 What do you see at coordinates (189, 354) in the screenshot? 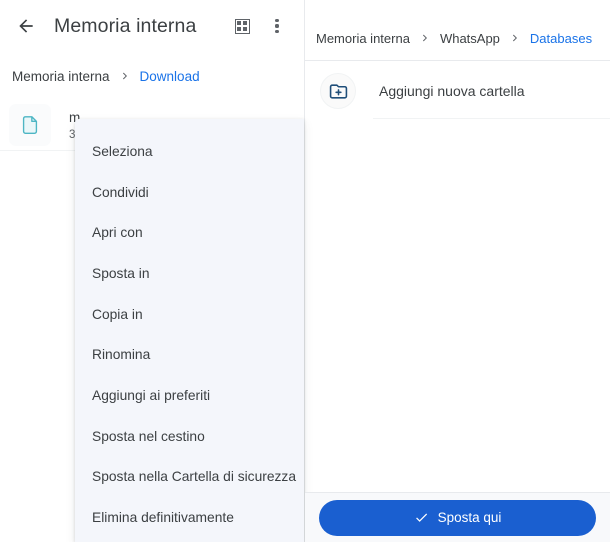
I see `menu-item-rinomina: Rinomina` at bounding box center [189, 354].